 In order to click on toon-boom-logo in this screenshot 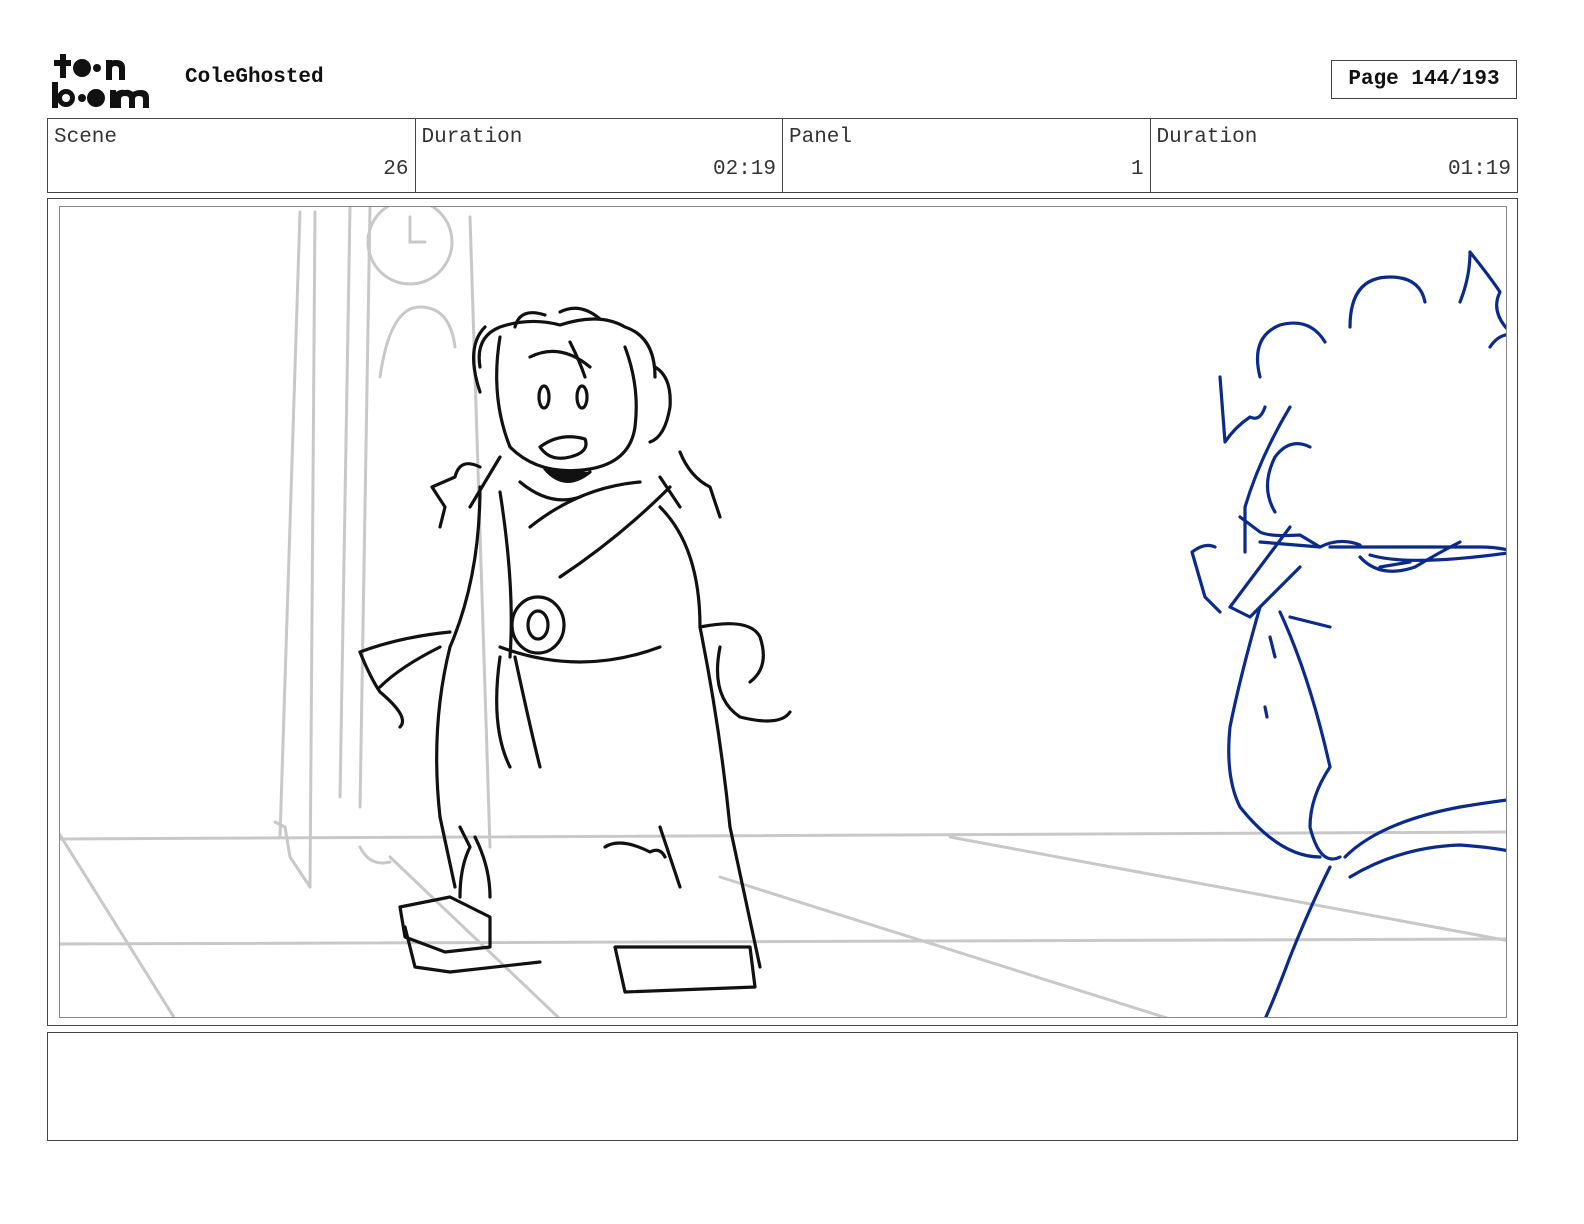, I will do `click(107, 81)`.